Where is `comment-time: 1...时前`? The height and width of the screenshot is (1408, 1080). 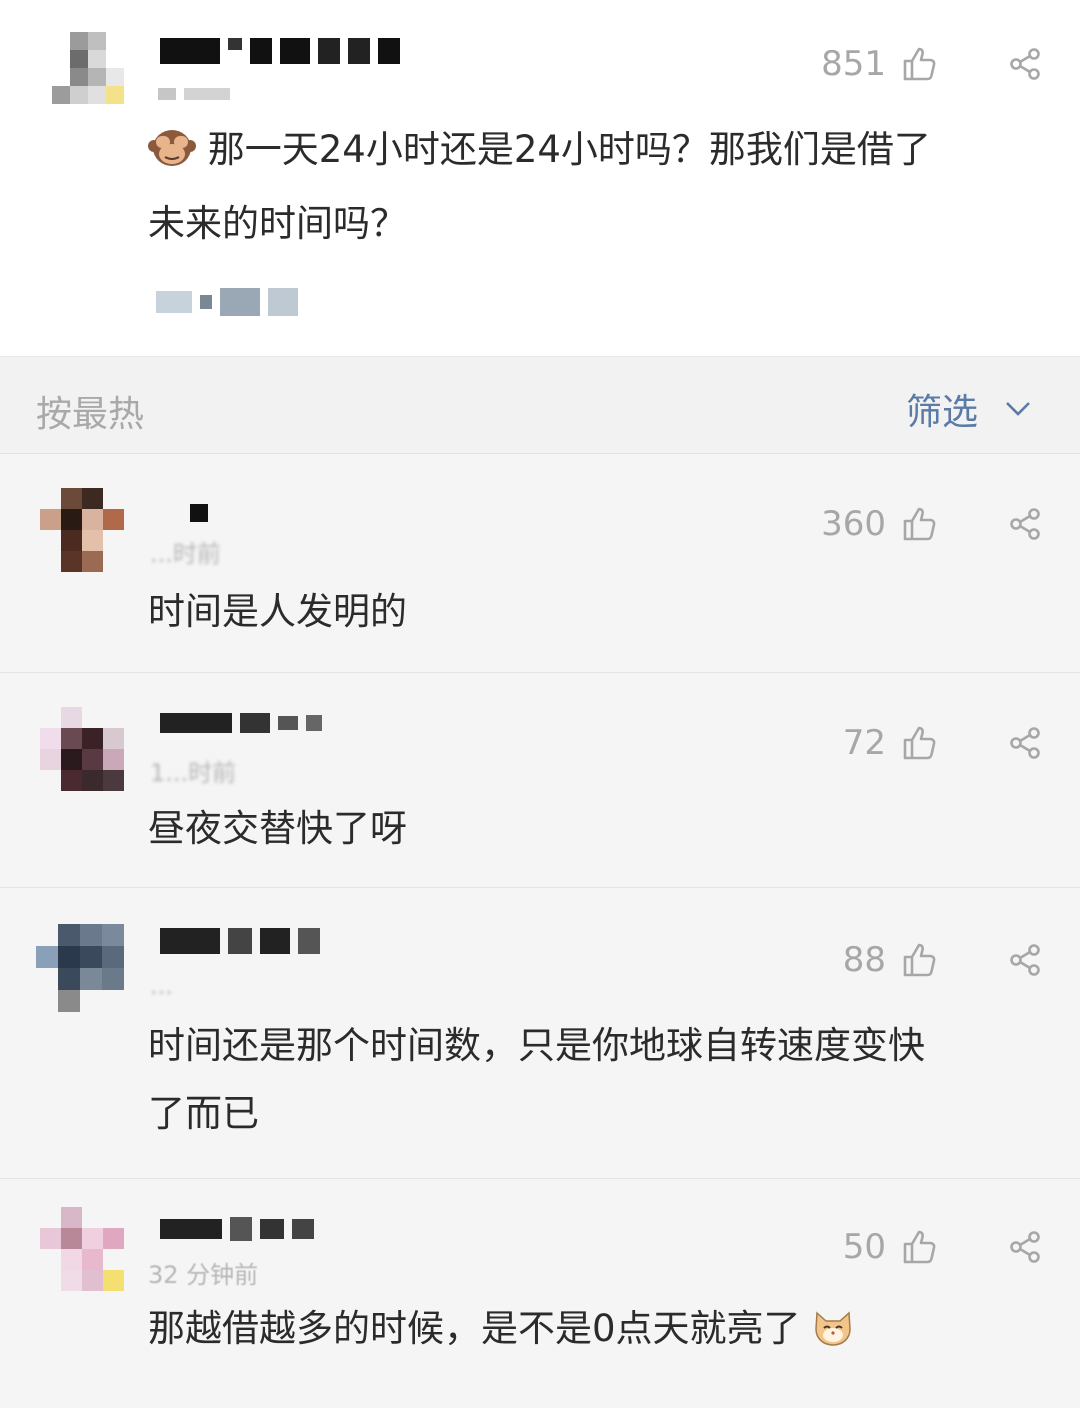
comment-time: 1...时前 is located at coordinates (193, 773).